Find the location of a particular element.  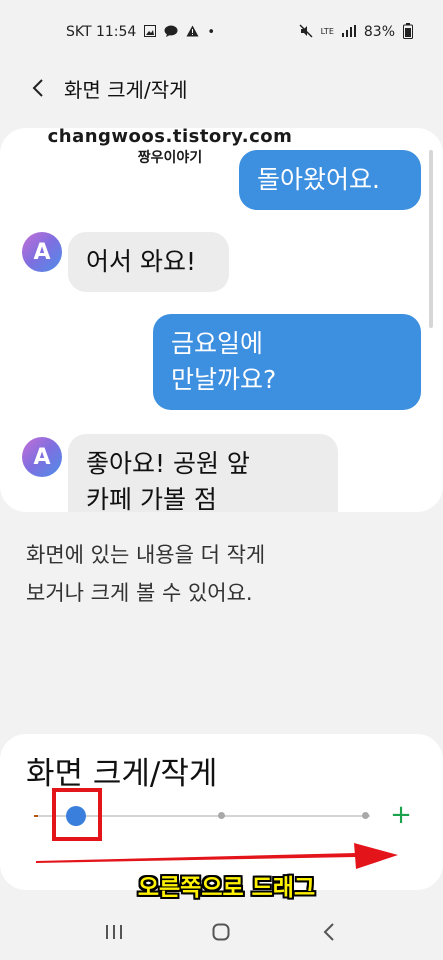

recent-apps-icon is located at coordinates (113, 932).